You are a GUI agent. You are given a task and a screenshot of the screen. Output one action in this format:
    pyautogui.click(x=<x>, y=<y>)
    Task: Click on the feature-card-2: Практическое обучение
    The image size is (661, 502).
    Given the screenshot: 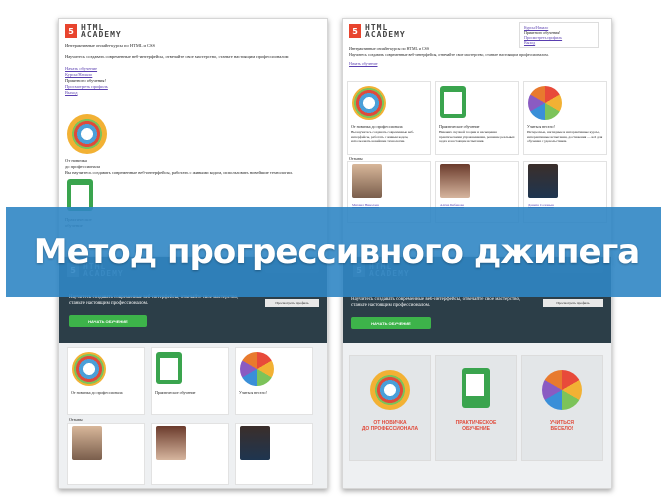 What is the action you would take?
    pyautogui.click(x=190, y=381)
    